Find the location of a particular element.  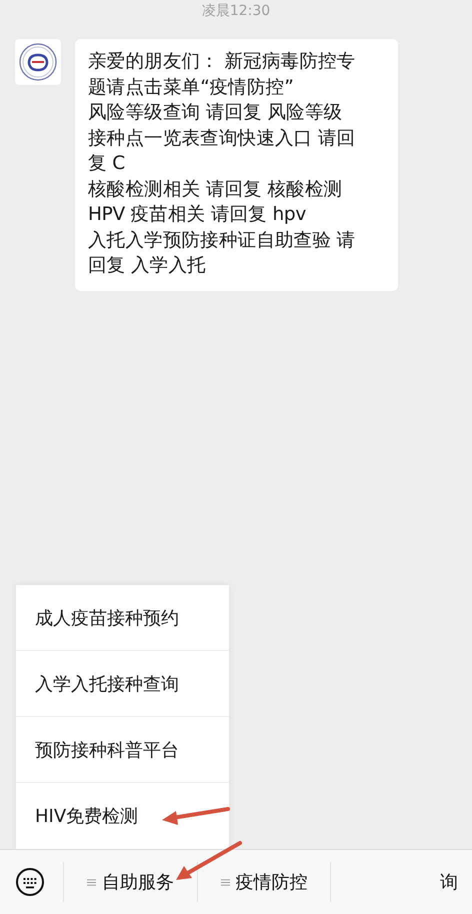

menu-item: HIV免费检测 is located at coordinates (122, 816).